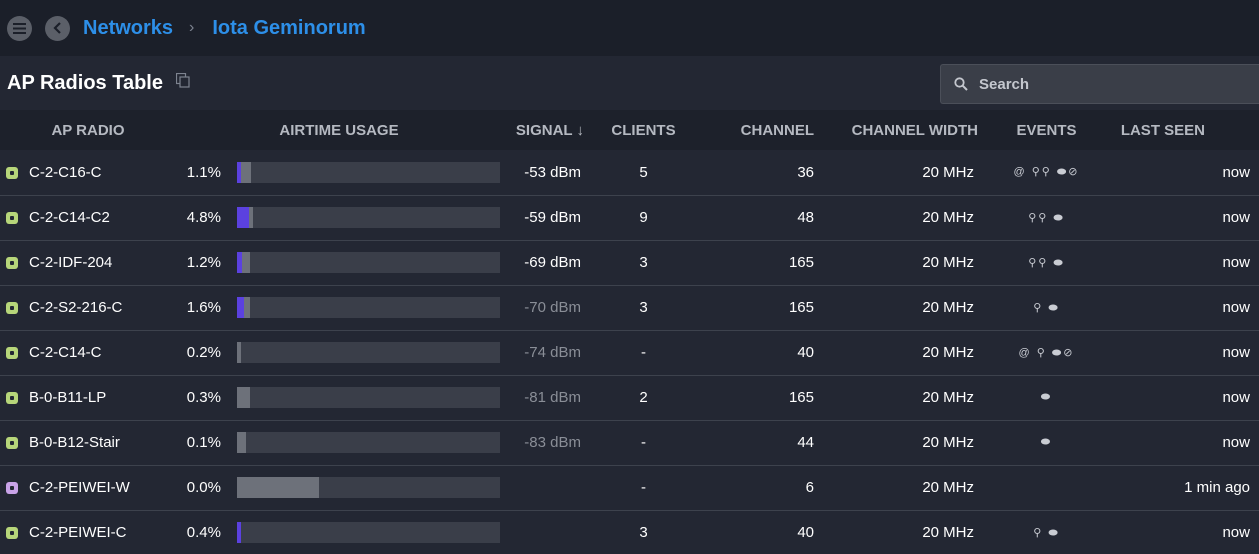  I want to click on events-icons: @ ⚲ ⬬⊘, so click(1046, 352).